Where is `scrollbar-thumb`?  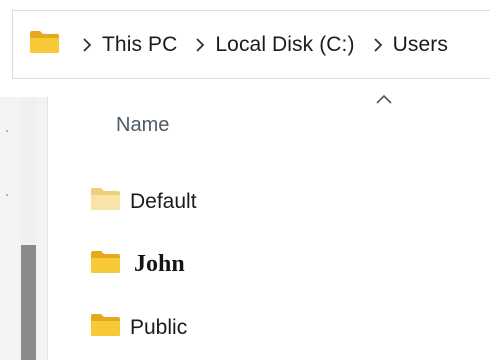
scrollbar-thumb is located at coordinates (28, 302).